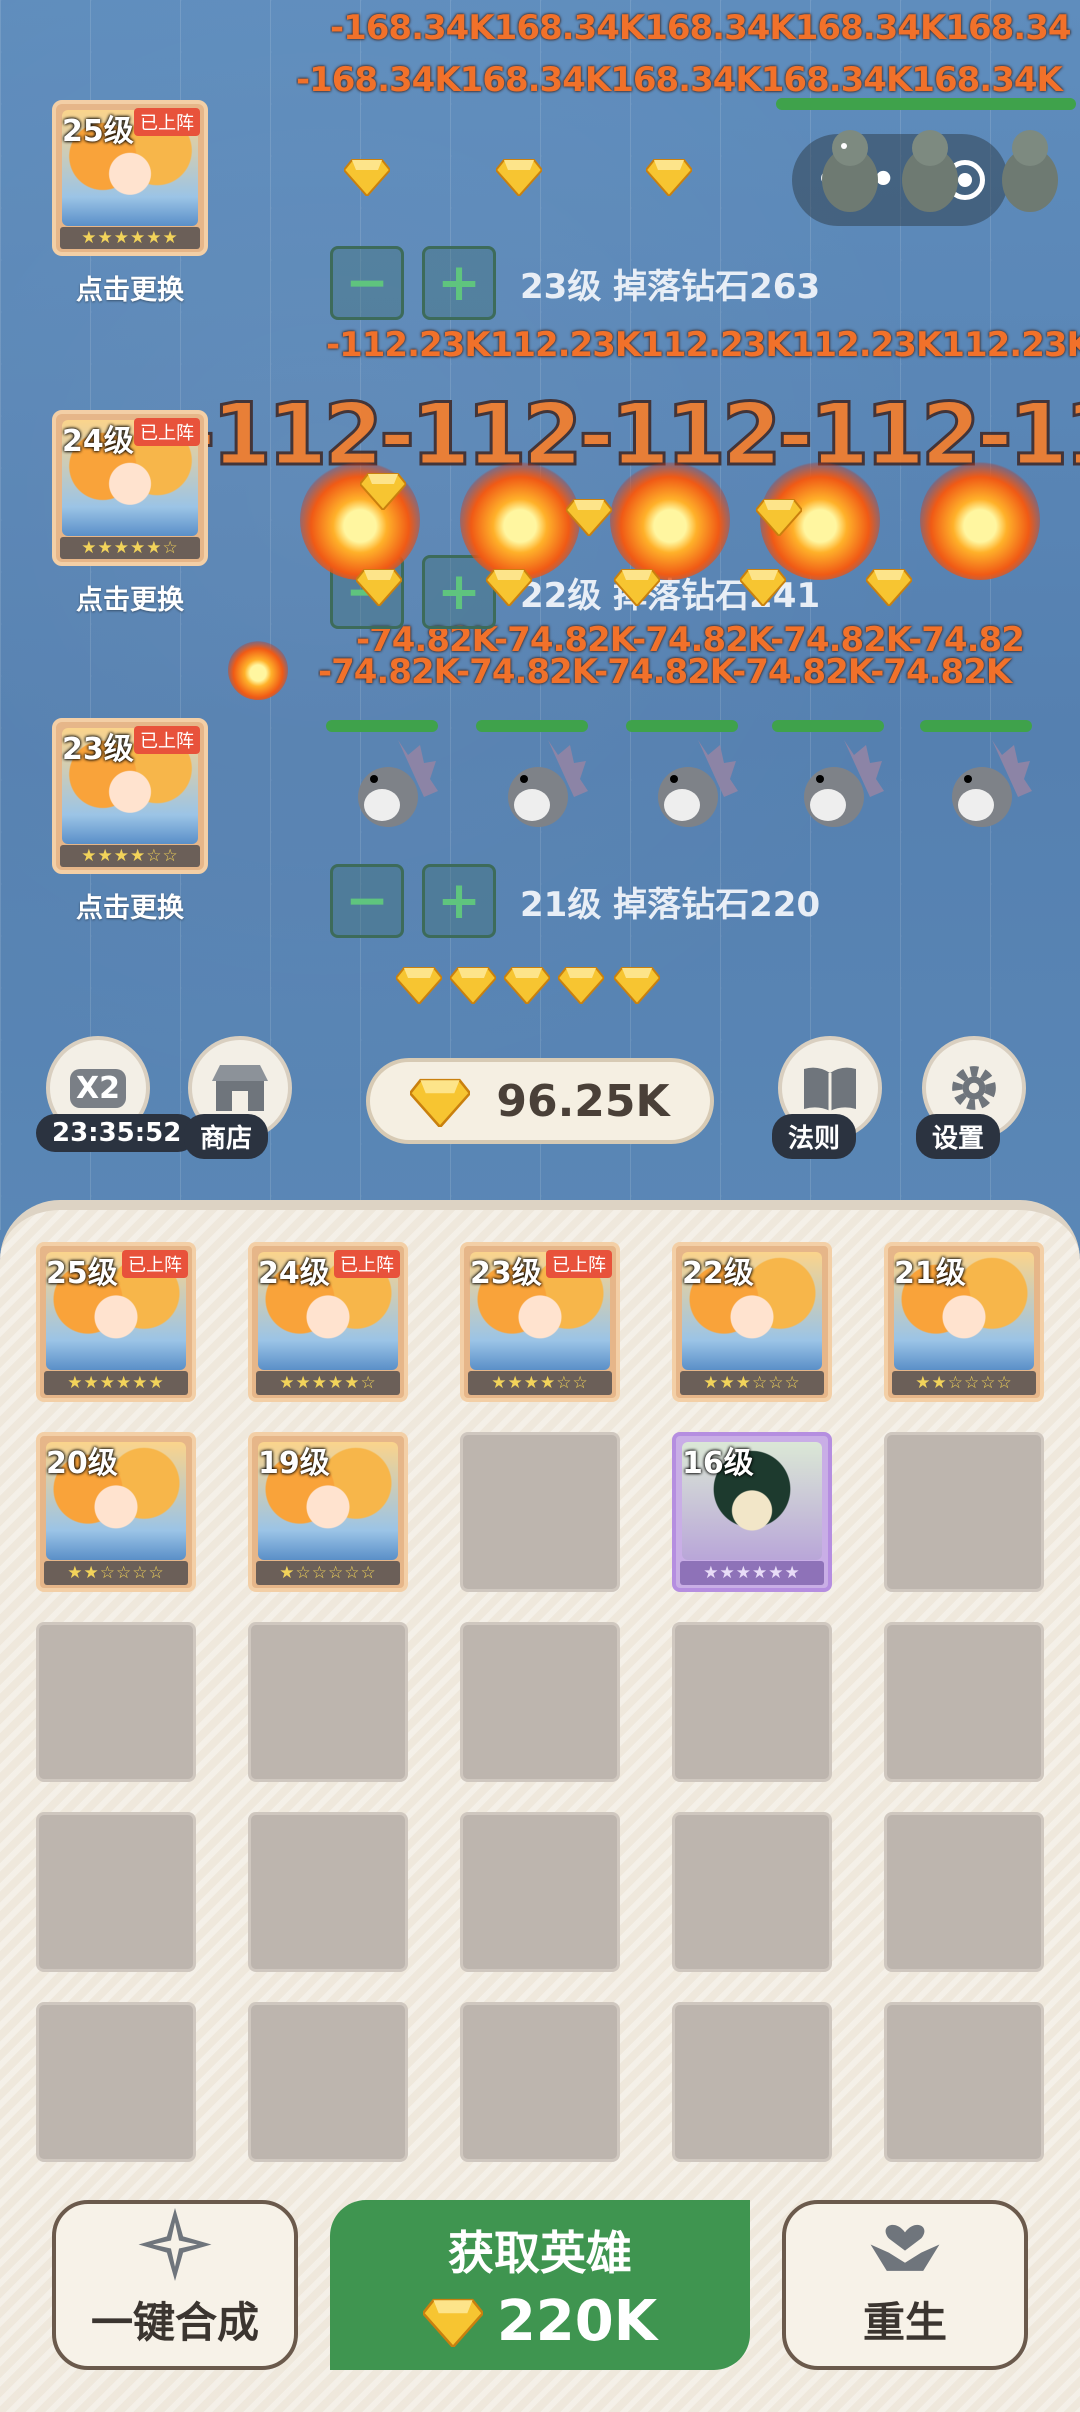  I want to click on lane-hero-slot: 23级 已上阵 ★★★★☆☆ 点击更换, so click(130, 821).